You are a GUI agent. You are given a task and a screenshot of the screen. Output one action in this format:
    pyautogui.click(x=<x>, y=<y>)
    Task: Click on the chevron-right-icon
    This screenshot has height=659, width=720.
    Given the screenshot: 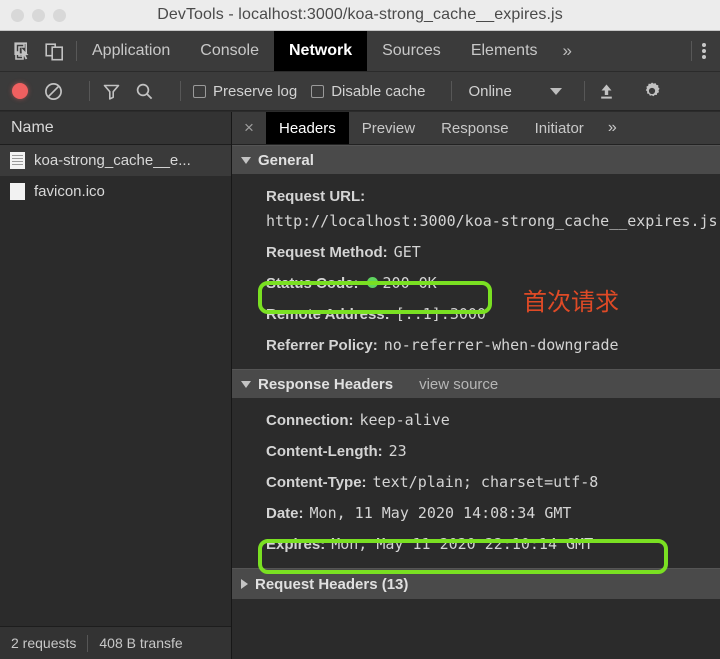 What is the action you would take?
    pyautogui.click(x=244, y=584)
    